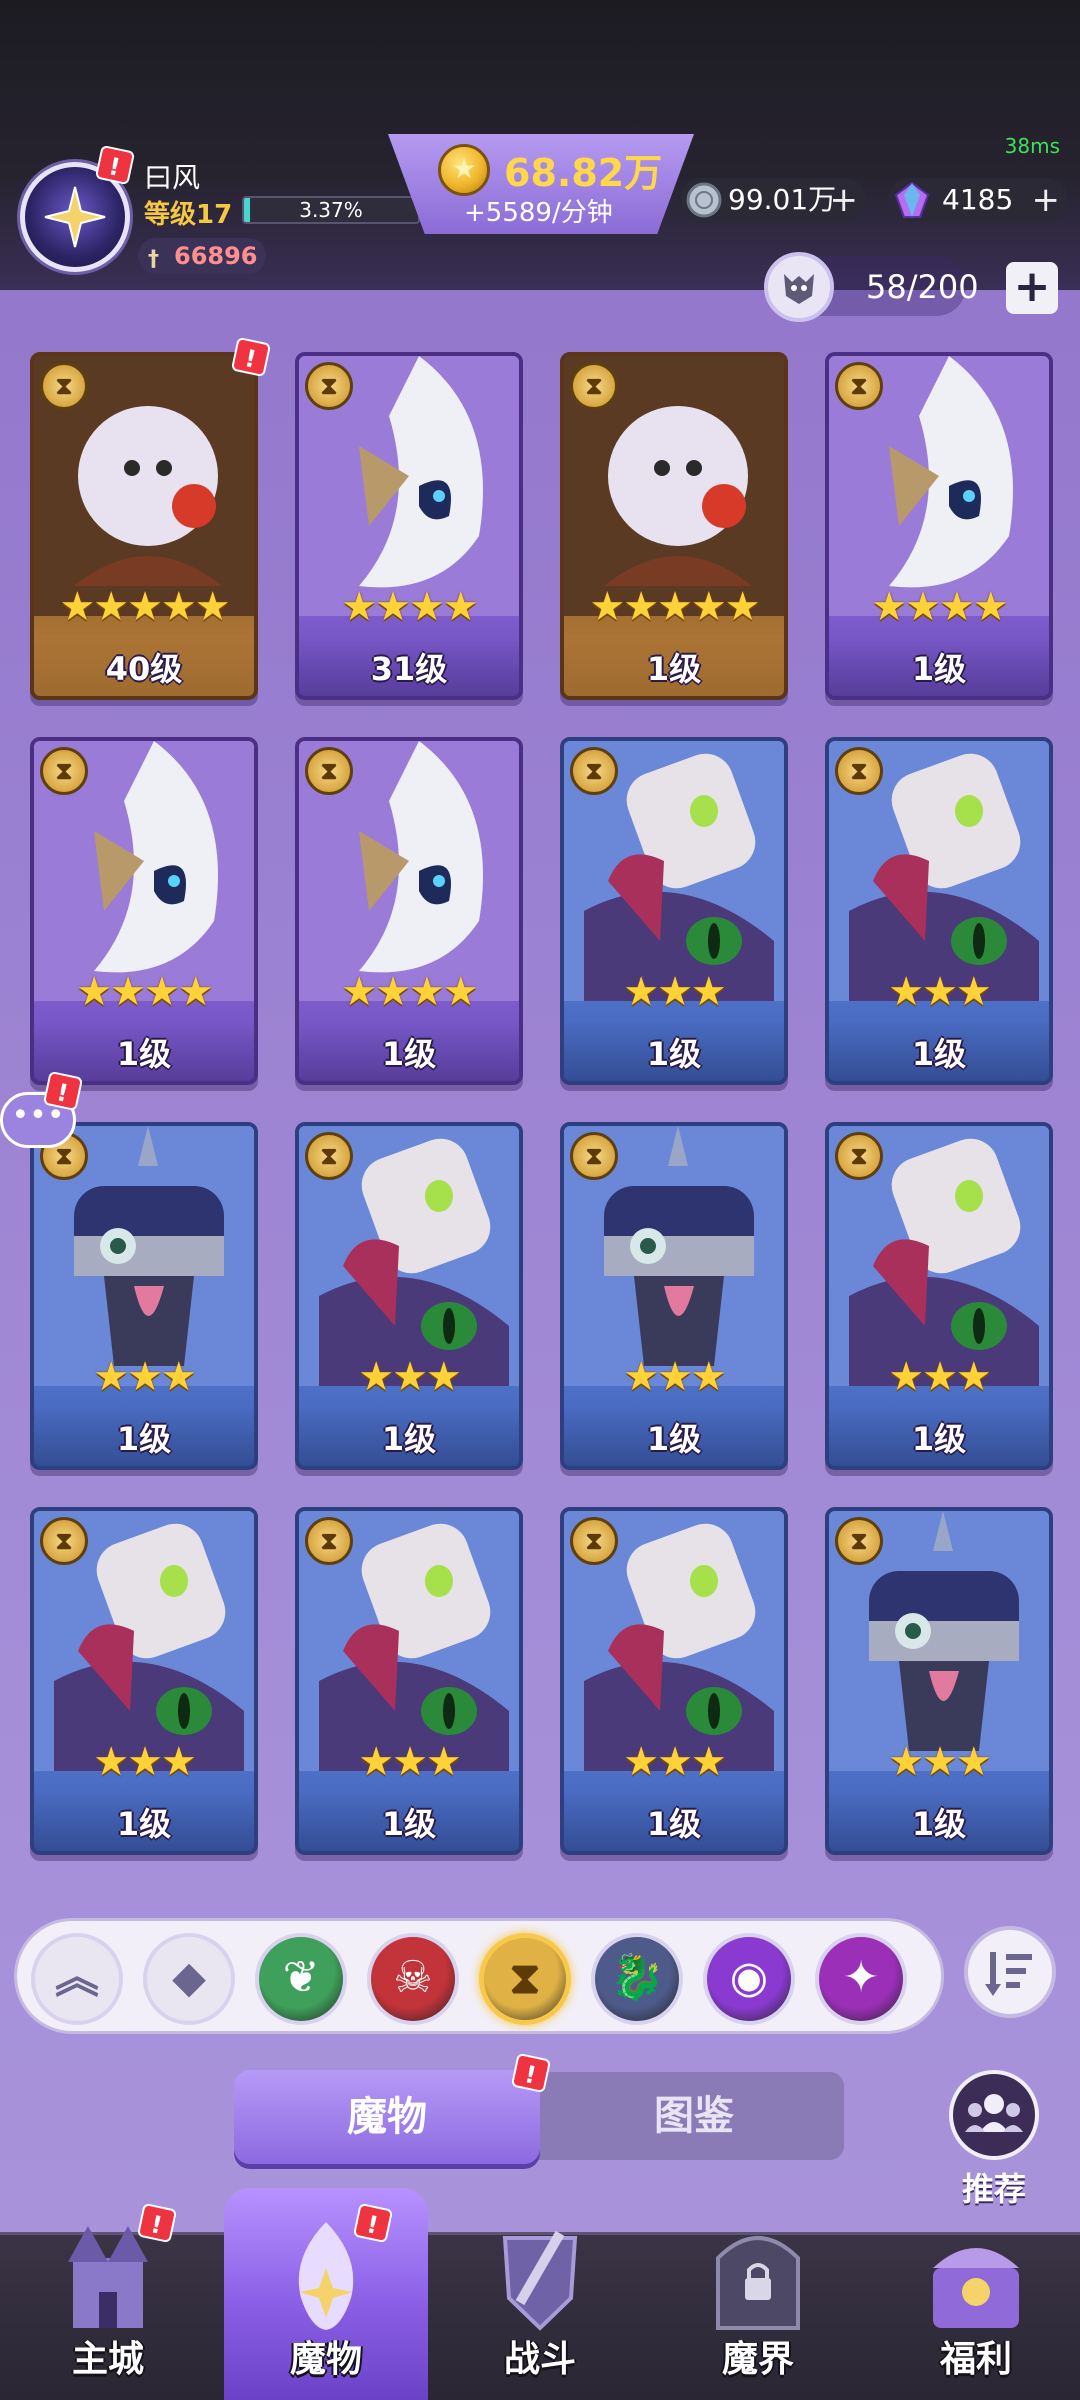 The height and width of the screenshot is (2400, 1080). What do you see at coordinates (387, 2117) in the screenshot?
I see `tab-monsters: 魔物` at bounding box center [387, 2117].